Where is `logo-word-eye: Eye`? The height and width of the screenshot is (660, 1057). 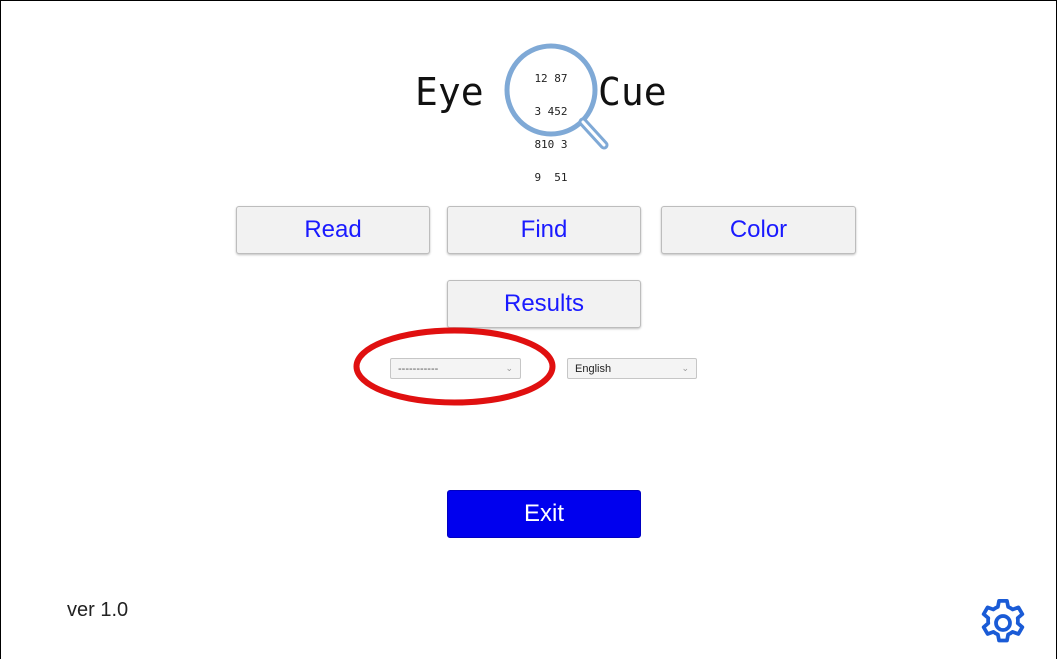 logo-word-eye: Eye is located at coordinates (449, 92).